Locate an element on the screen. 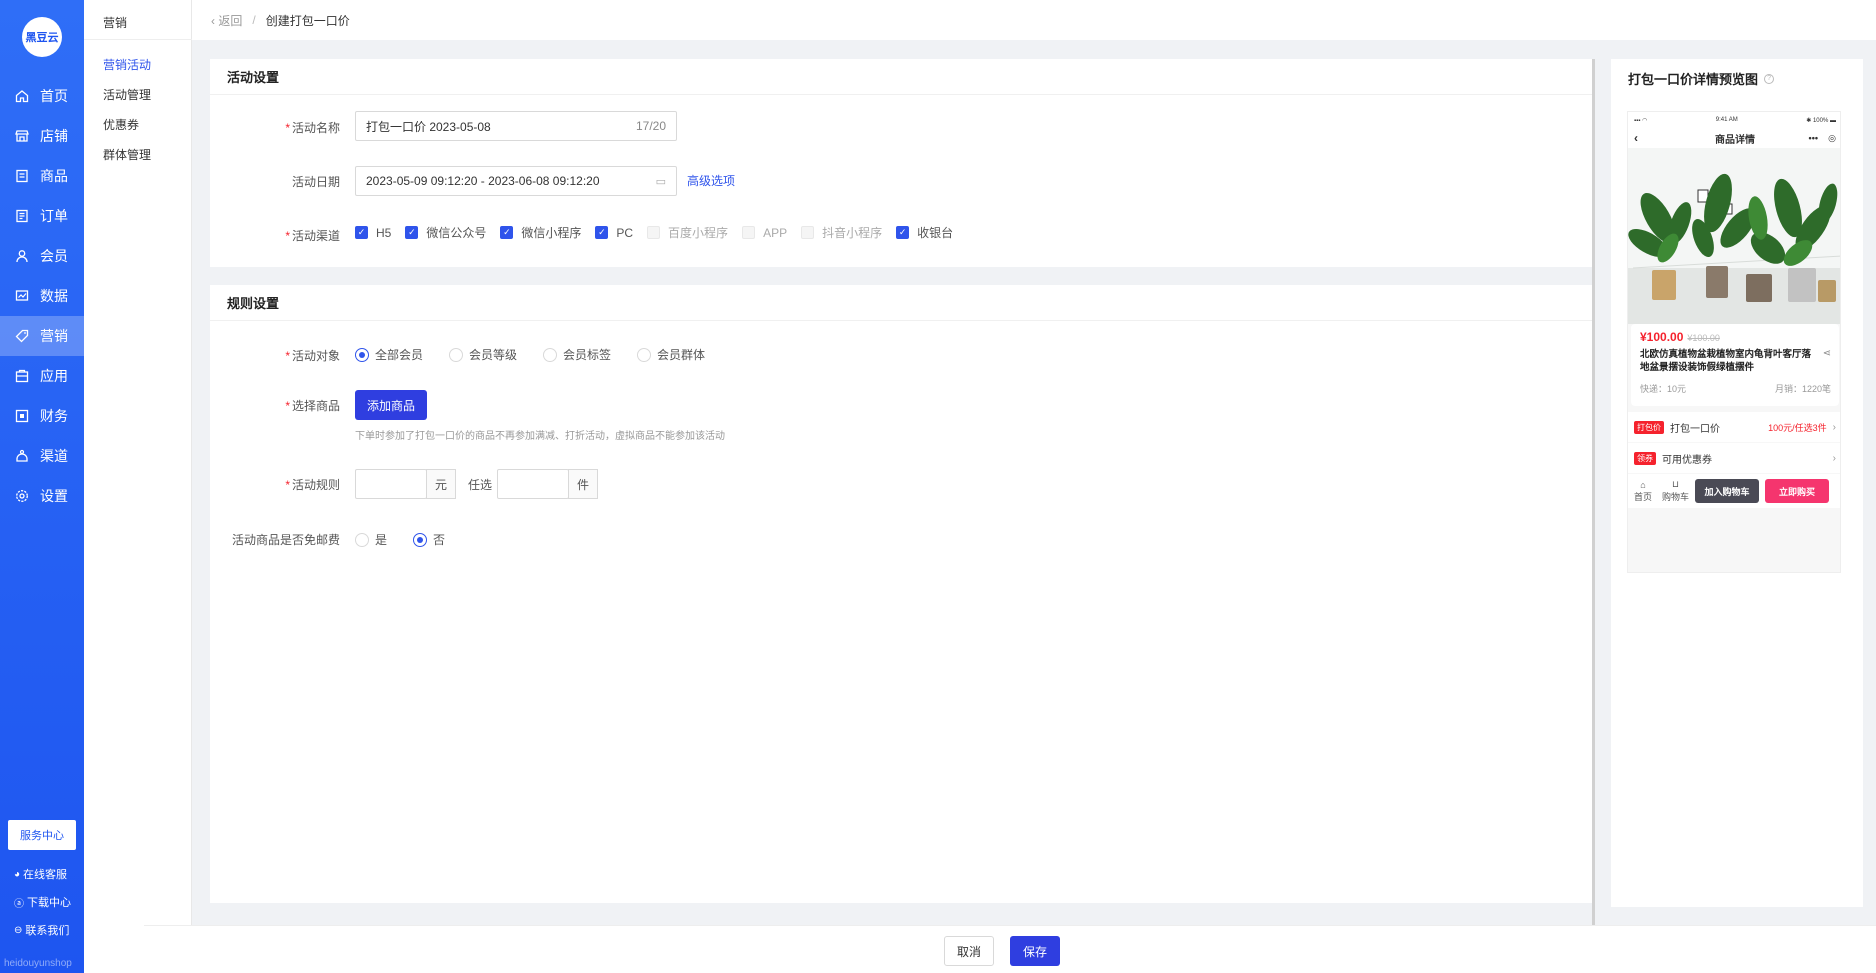 Image resolution: width=1876 pixels, height=973 pixels. footer-bar: 取消 保存 is located at coordinates (1010, 949).